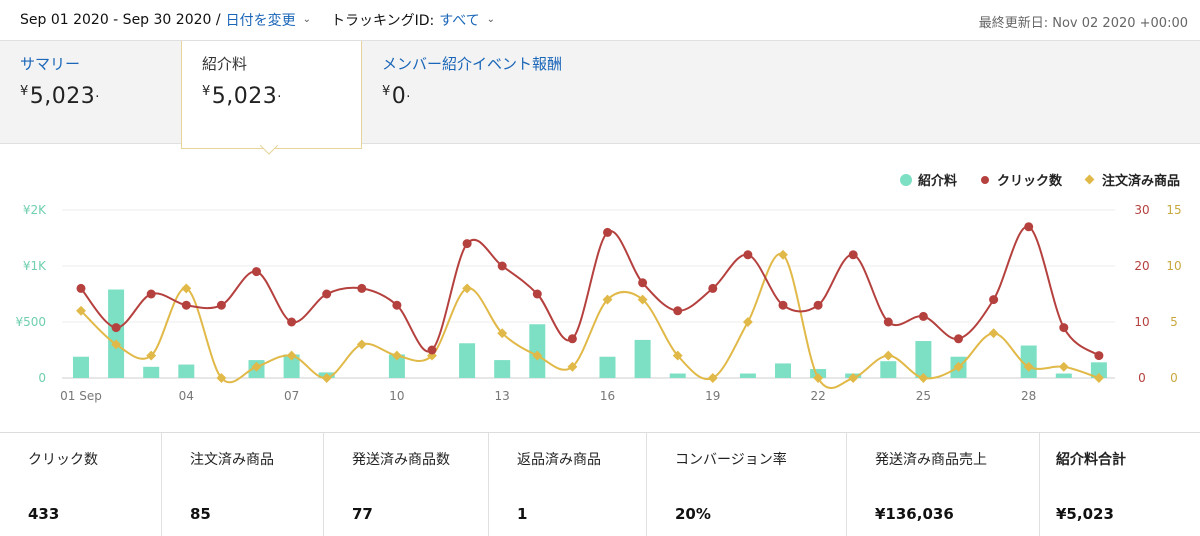  Describe the element at coordinates (923, 396) in the screenshot. I see `x-axis-tick: 25` at that location.